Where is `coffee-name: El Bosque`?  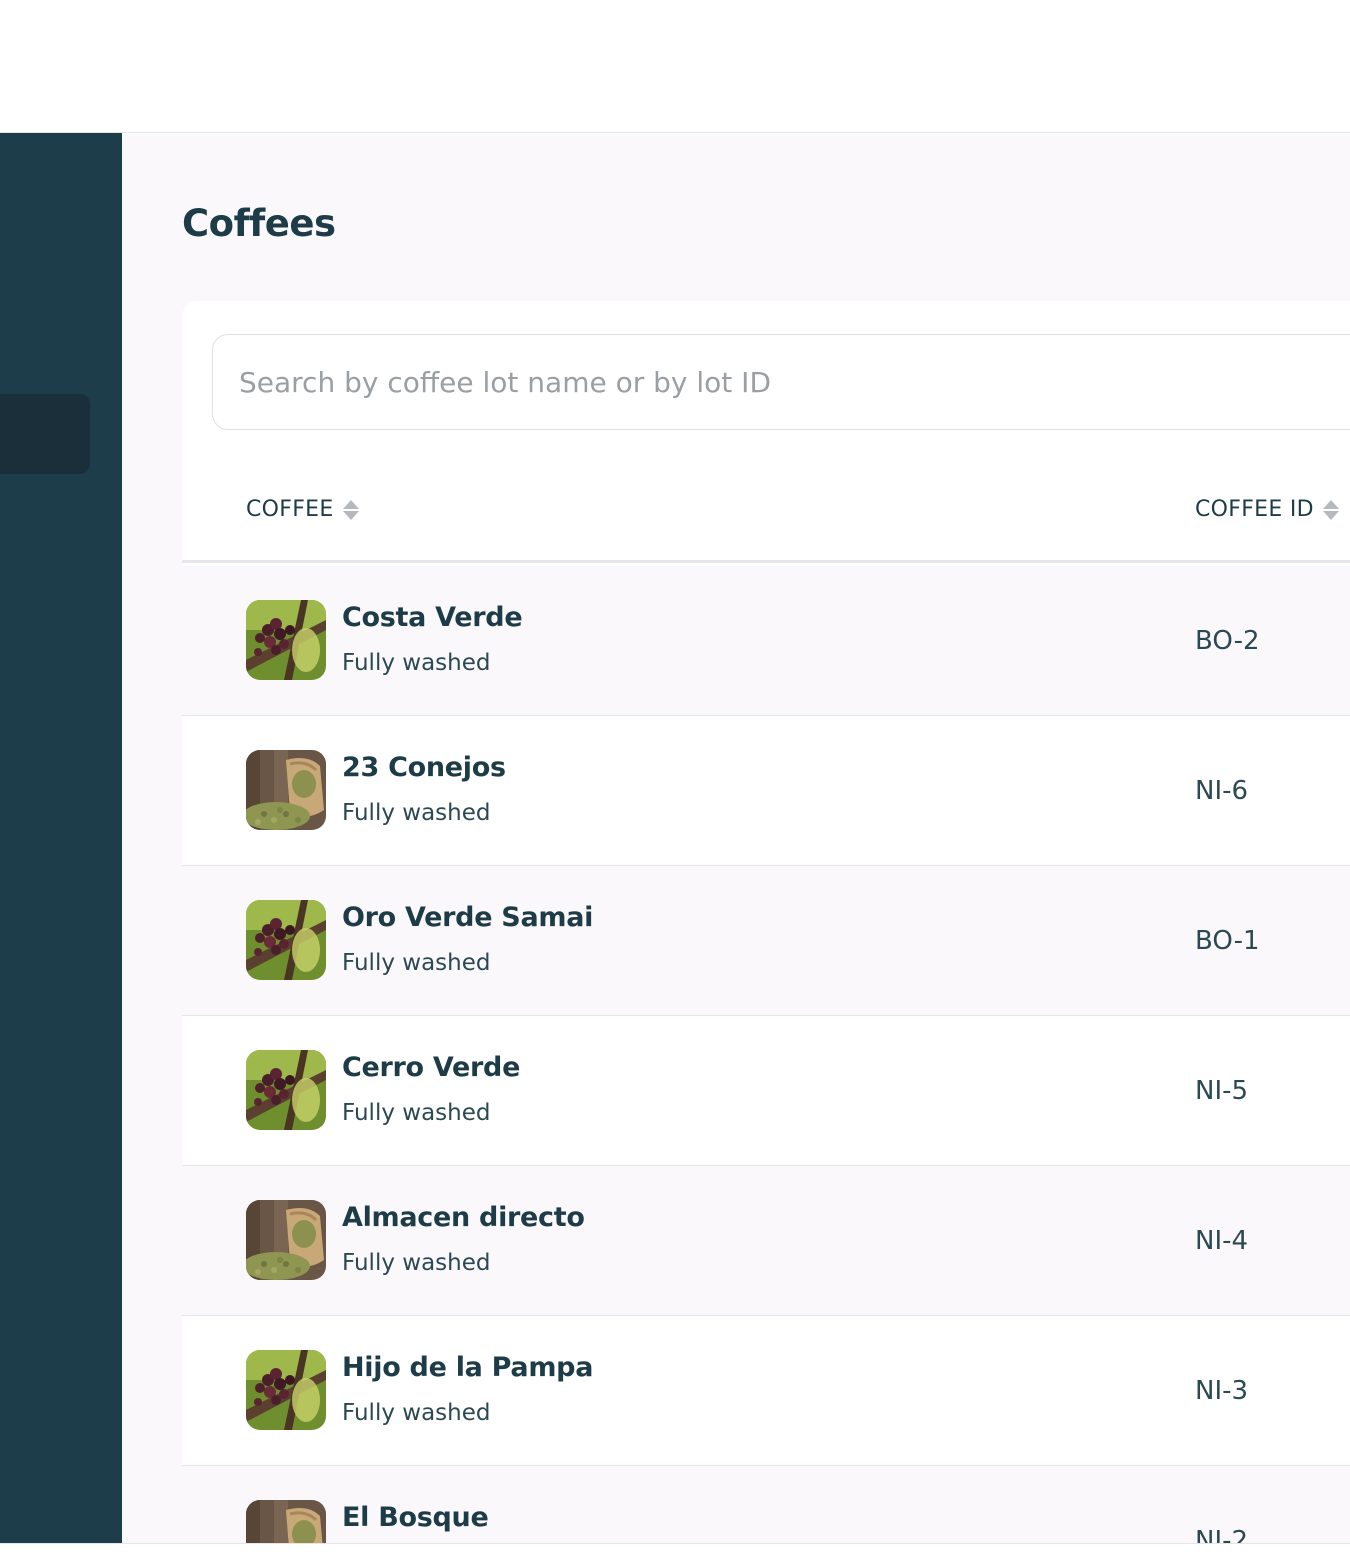
coffee-name: El Bosque is located at coordinates (415, 1517).